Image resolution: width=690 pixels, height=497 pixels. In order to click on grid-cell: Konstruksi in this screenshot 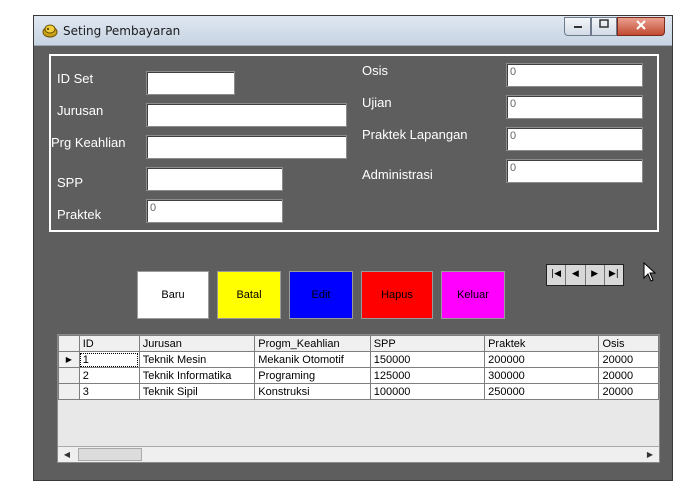, I will do `click(312, 391)`.